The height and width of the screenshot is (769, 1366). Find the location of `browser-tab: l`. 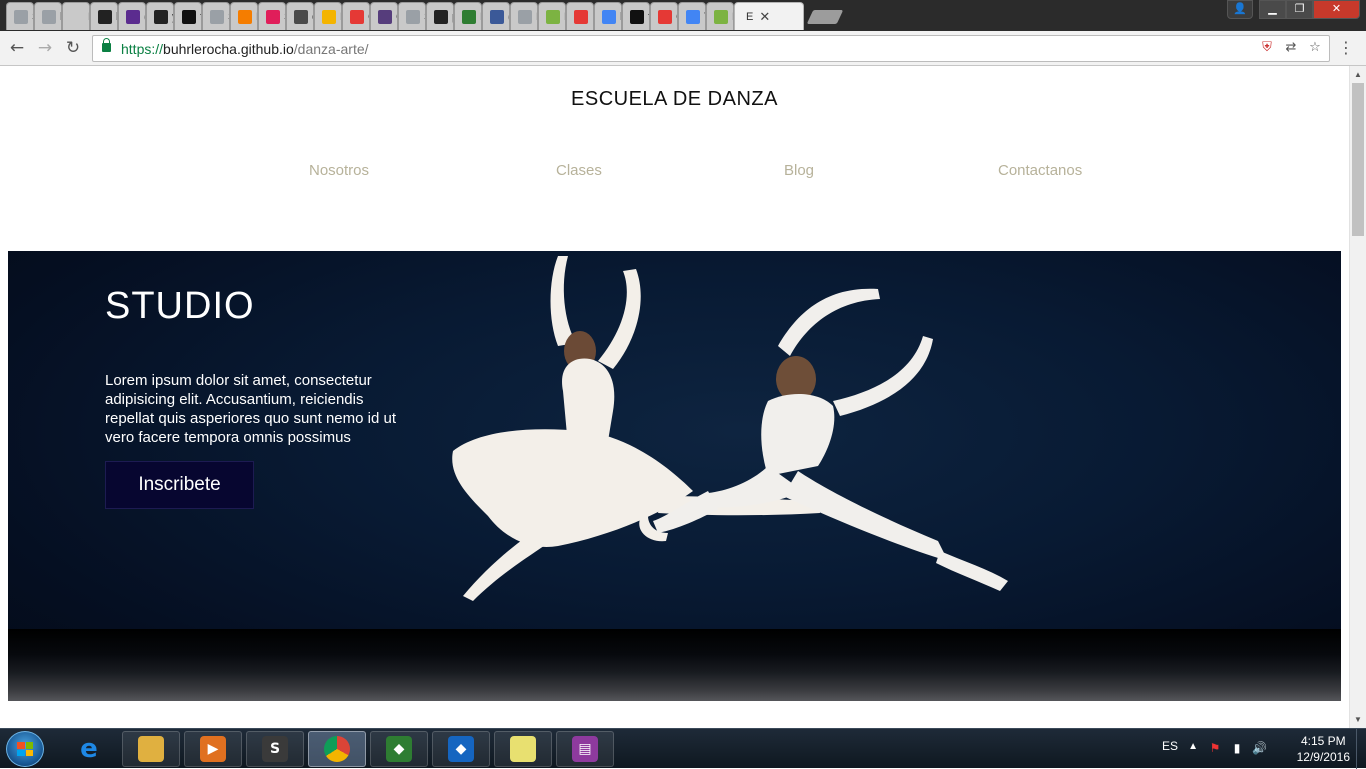

browser-tab: l is located at coordinates (48, 16).